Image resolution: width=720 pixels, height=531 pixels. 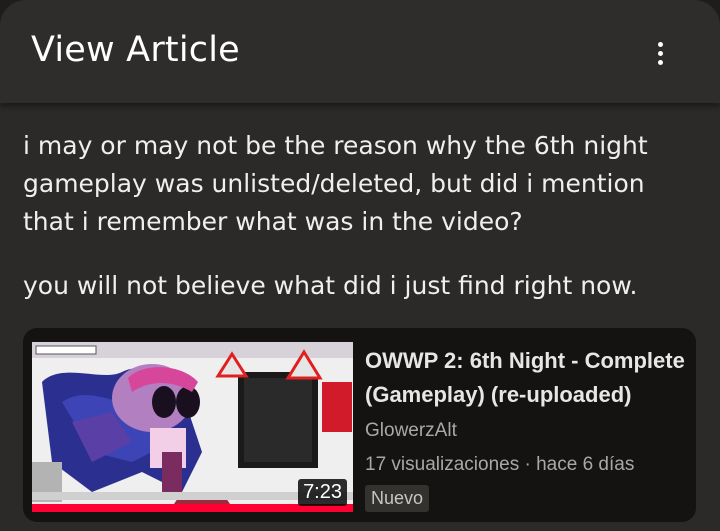 What do you see at coordinates (192, 427) in the screenshot?
I see `video-thumbnail: 7:23` at bounding box center [192, 427].